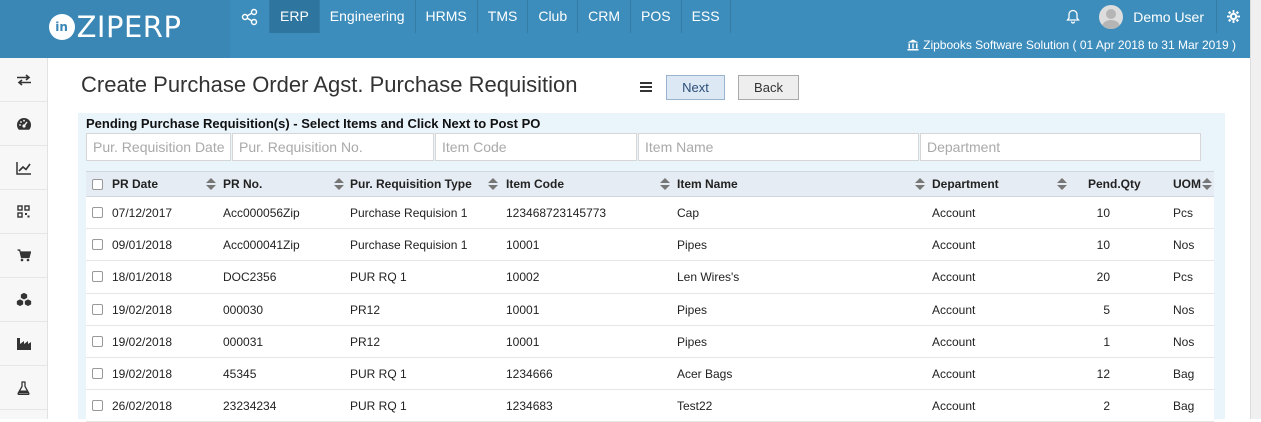  What do you see at coordinates (1233, 16) in the screenshot?
I see `gear-icon` at bounding box center [1233, 16].